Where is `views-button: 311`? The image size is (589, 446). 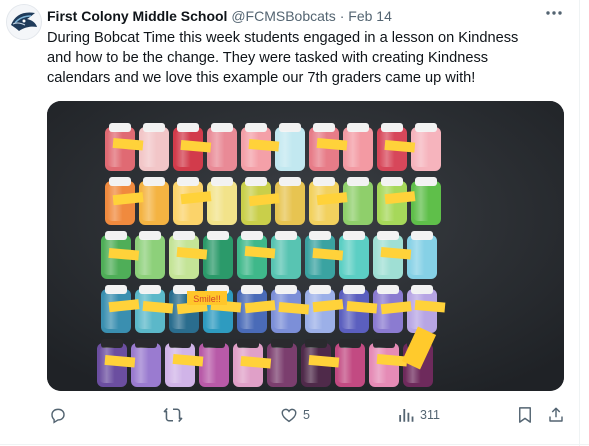 views-button: 311 is located at coordinates (418, 415).